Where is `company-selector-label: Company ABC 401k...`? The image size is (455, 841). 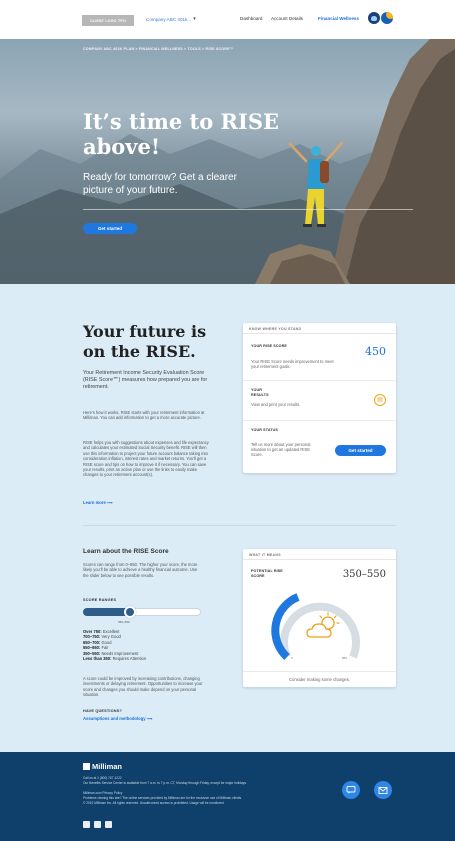
company-selector-label: Company ABC 401k... is located at coordinates (169, 19).